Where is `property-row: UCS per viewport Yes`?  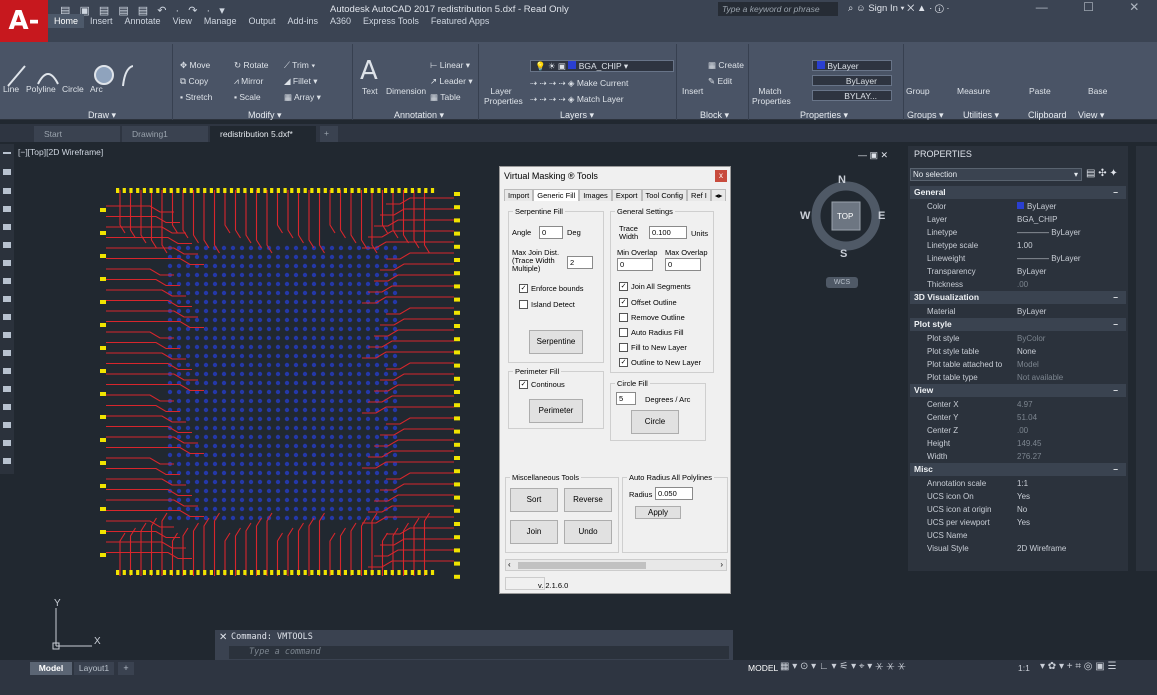
property-row: UCS per viewport Yes is located at coordinates (1018, 522).